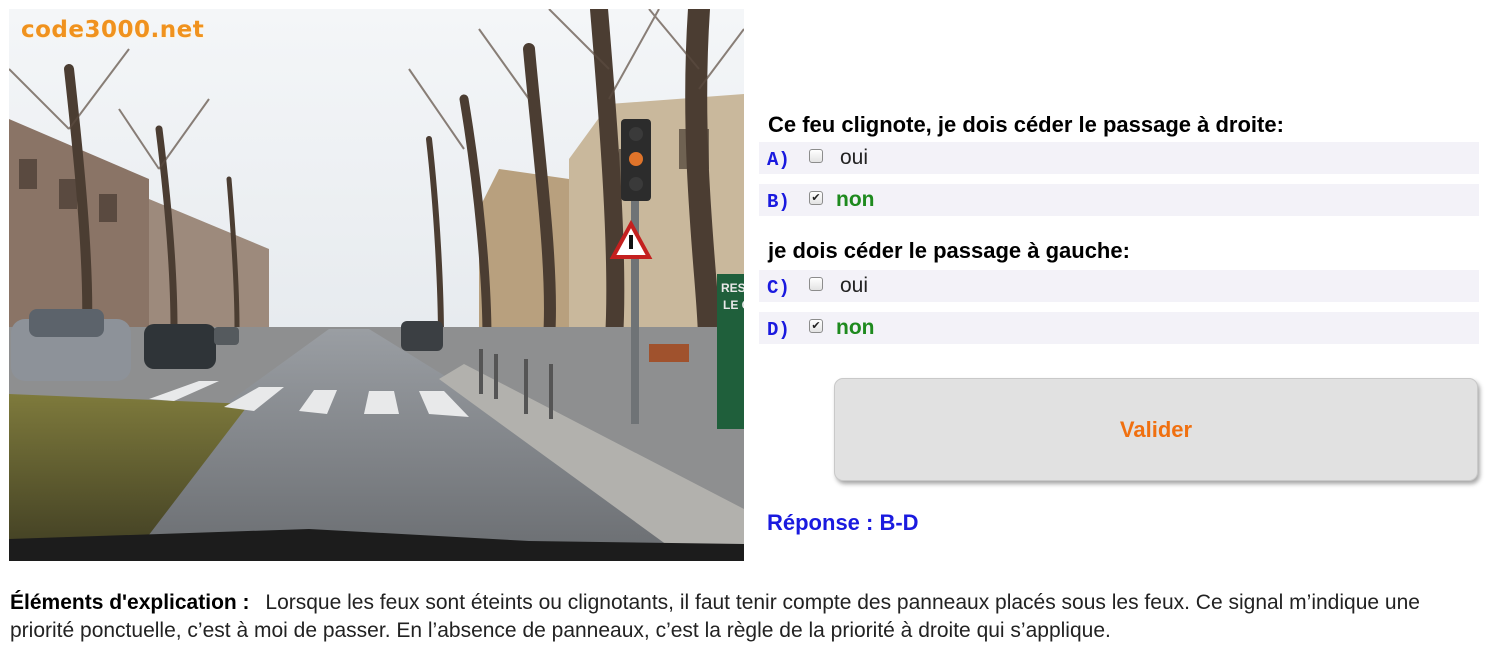 This screenshot has height=652, width=1493. I want to click on checkbox-d: ✔, so click(816, 326).